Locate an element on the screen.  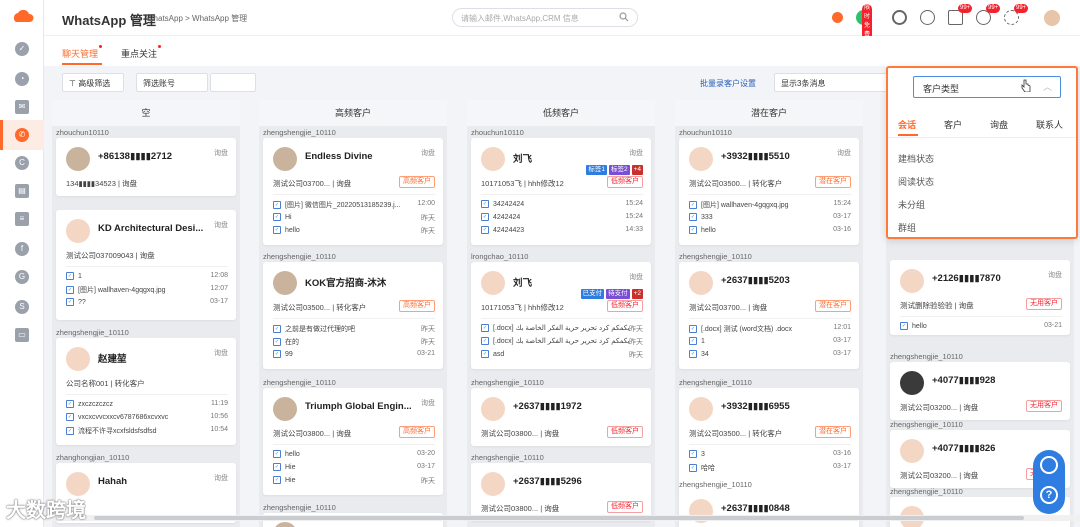
customer-label: +4 is located at coordinates (637, 170).